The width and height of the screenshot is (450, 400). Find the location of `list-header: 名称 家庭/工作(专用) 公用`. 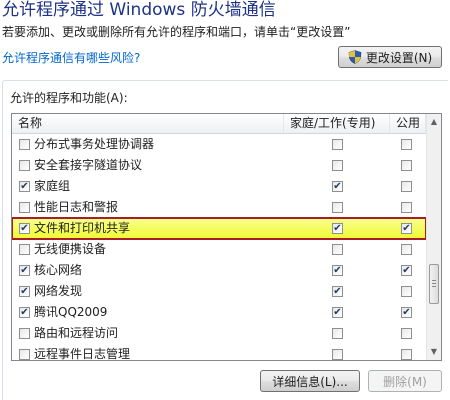

list-header: 名称 家庭/工作(专用) 公用 is located at coordinates (219, 124).